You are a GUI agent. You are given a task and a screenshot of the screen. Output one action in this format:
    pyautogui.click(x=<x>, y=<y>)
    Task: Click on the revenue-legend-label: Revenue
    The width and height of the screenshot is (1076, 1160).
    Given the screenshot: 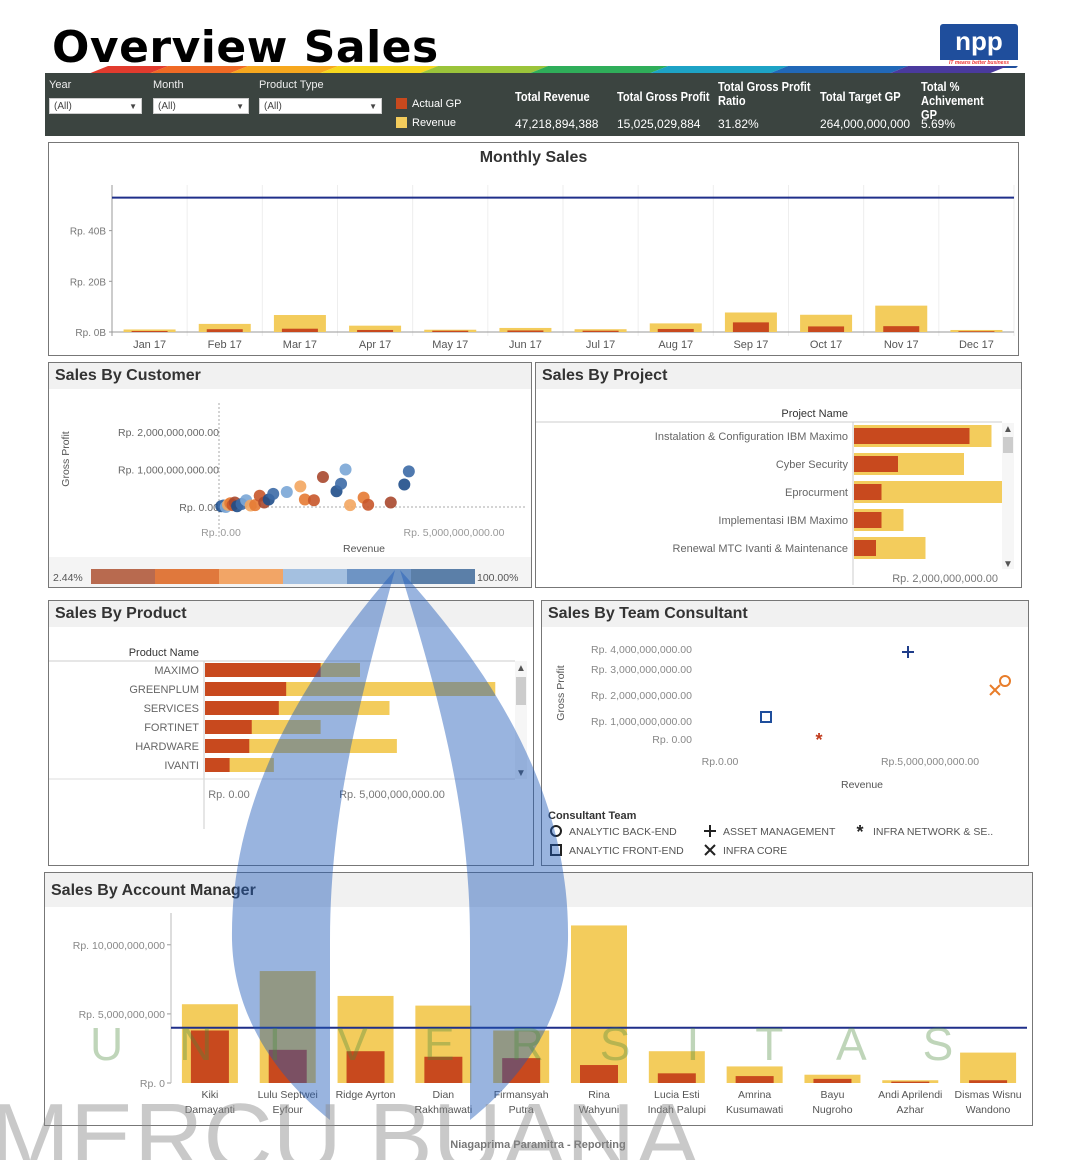 What is the action you would take?
    pyautogui.click(x=434, y=123)
    